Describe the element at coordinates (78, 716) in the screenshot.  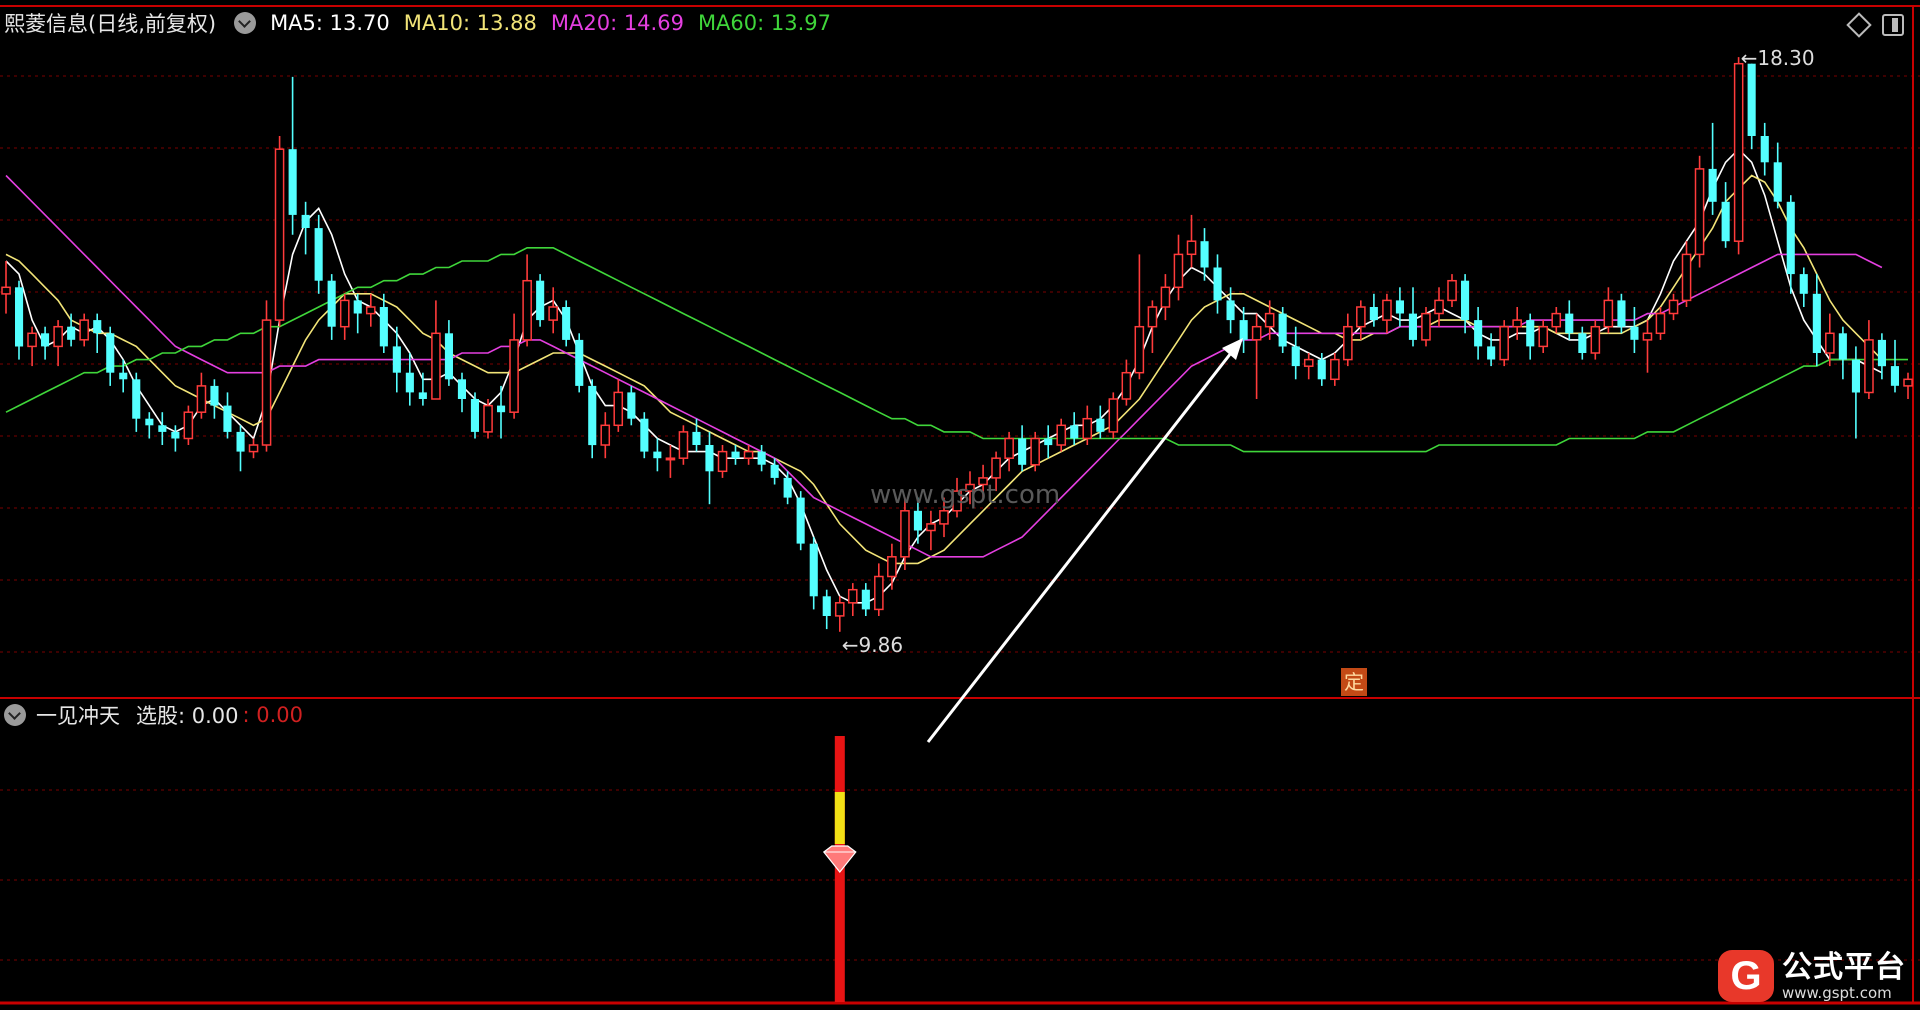
I see `indicator-name: 一见冲天` at that location.